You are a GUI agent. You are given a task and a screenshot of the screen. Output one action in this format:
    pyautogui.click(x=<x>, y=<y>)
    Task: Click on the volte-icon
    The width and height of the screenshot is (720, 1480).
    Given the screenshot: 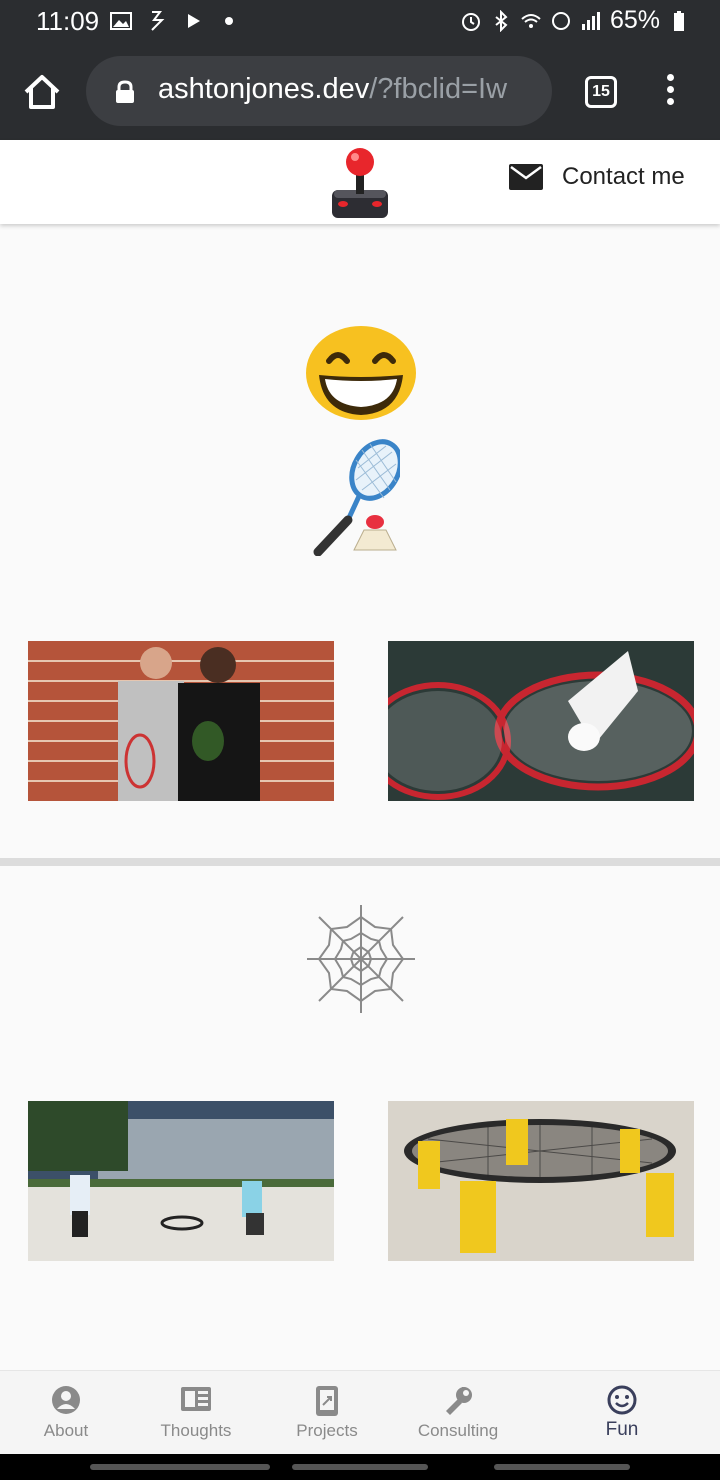 What is the action you would take?
    pyautogui.click(x=560, y=20)
    